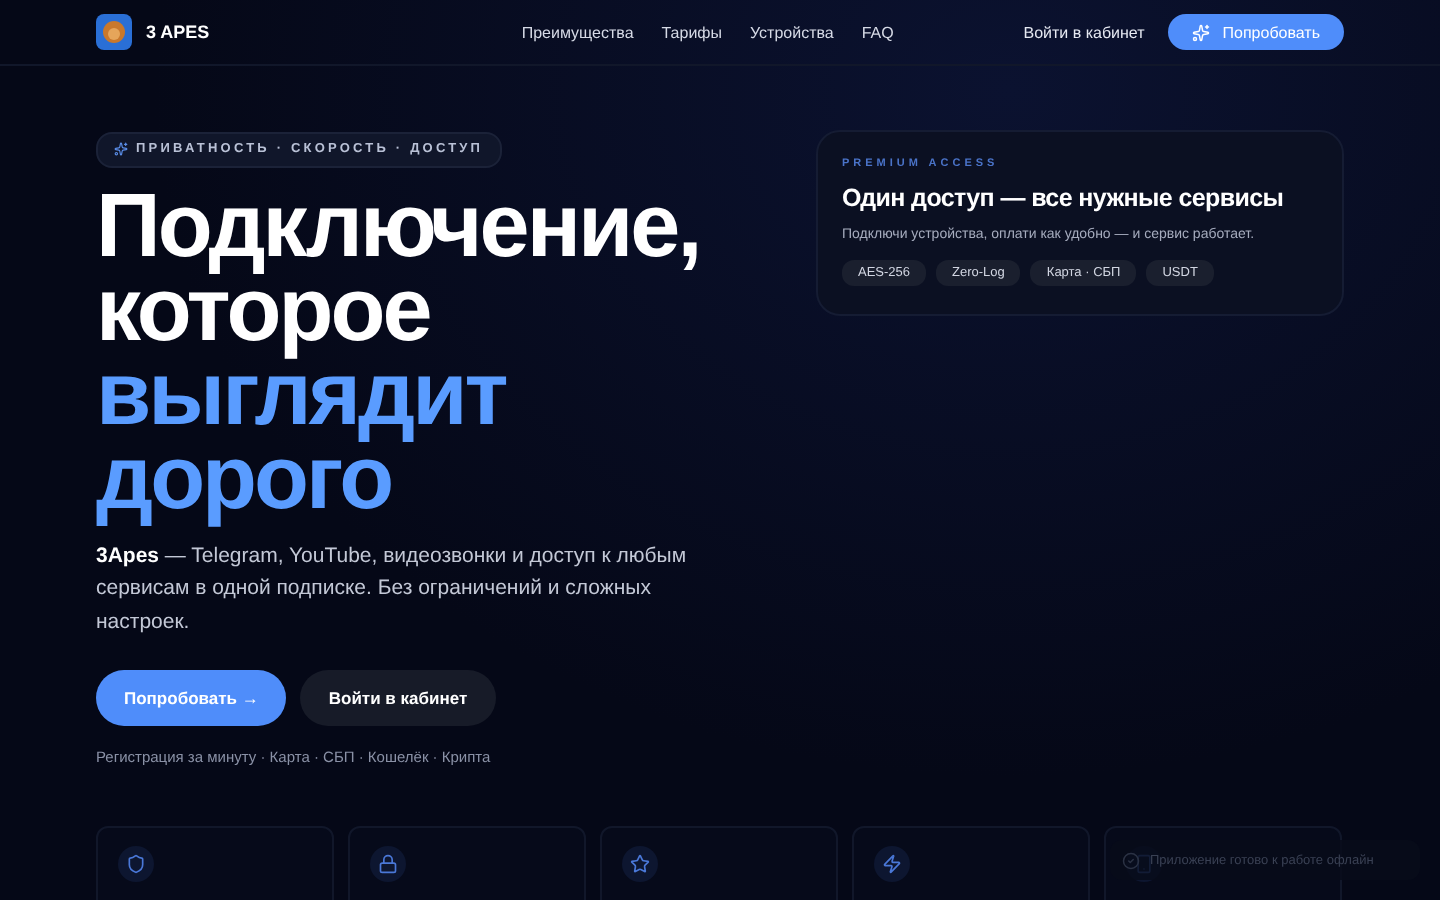 The width and height of the screenshot is (1440, 900). Describe the element at coordinates (388, 864) in the screenshot. I see `lock-icon` at that location.